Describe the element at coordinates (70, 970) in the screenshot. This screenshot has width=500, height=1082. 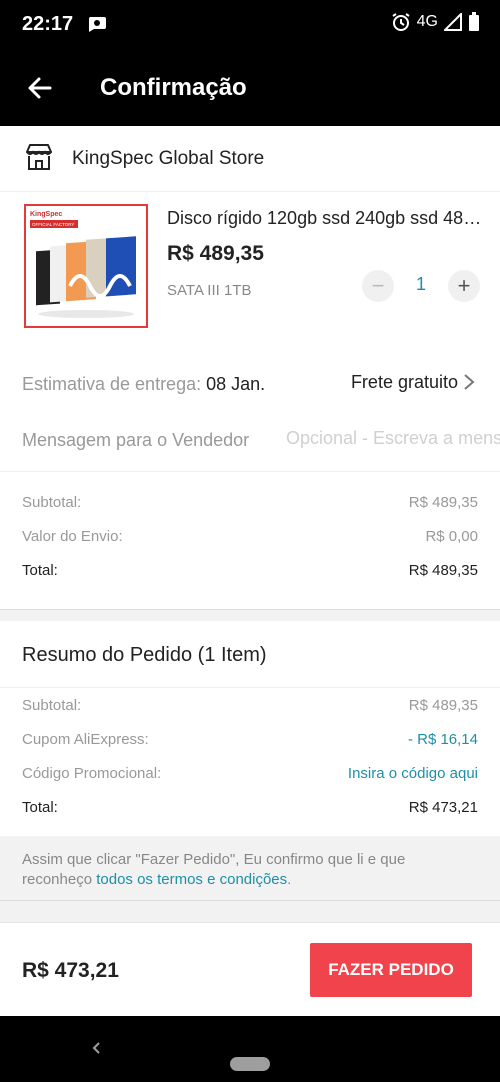
I see `checkout-total: R$ 473,21` at that location.